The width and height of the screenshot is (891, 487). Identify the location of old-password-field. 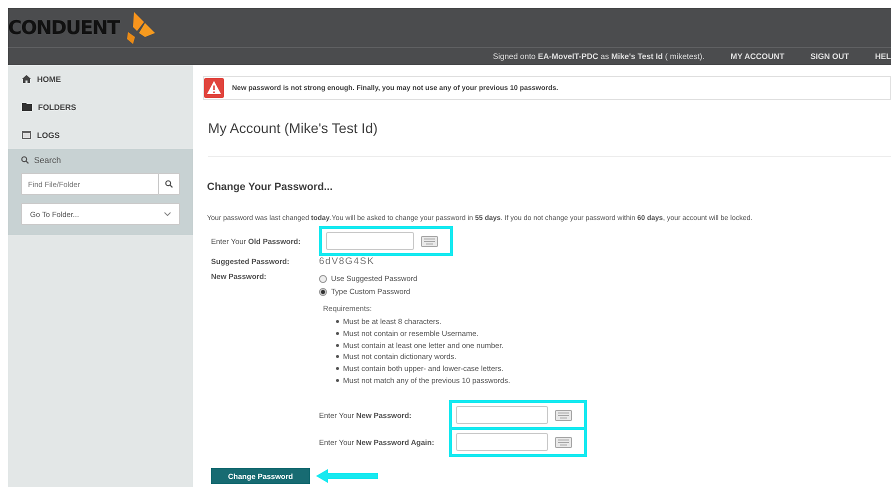
(370, 241).